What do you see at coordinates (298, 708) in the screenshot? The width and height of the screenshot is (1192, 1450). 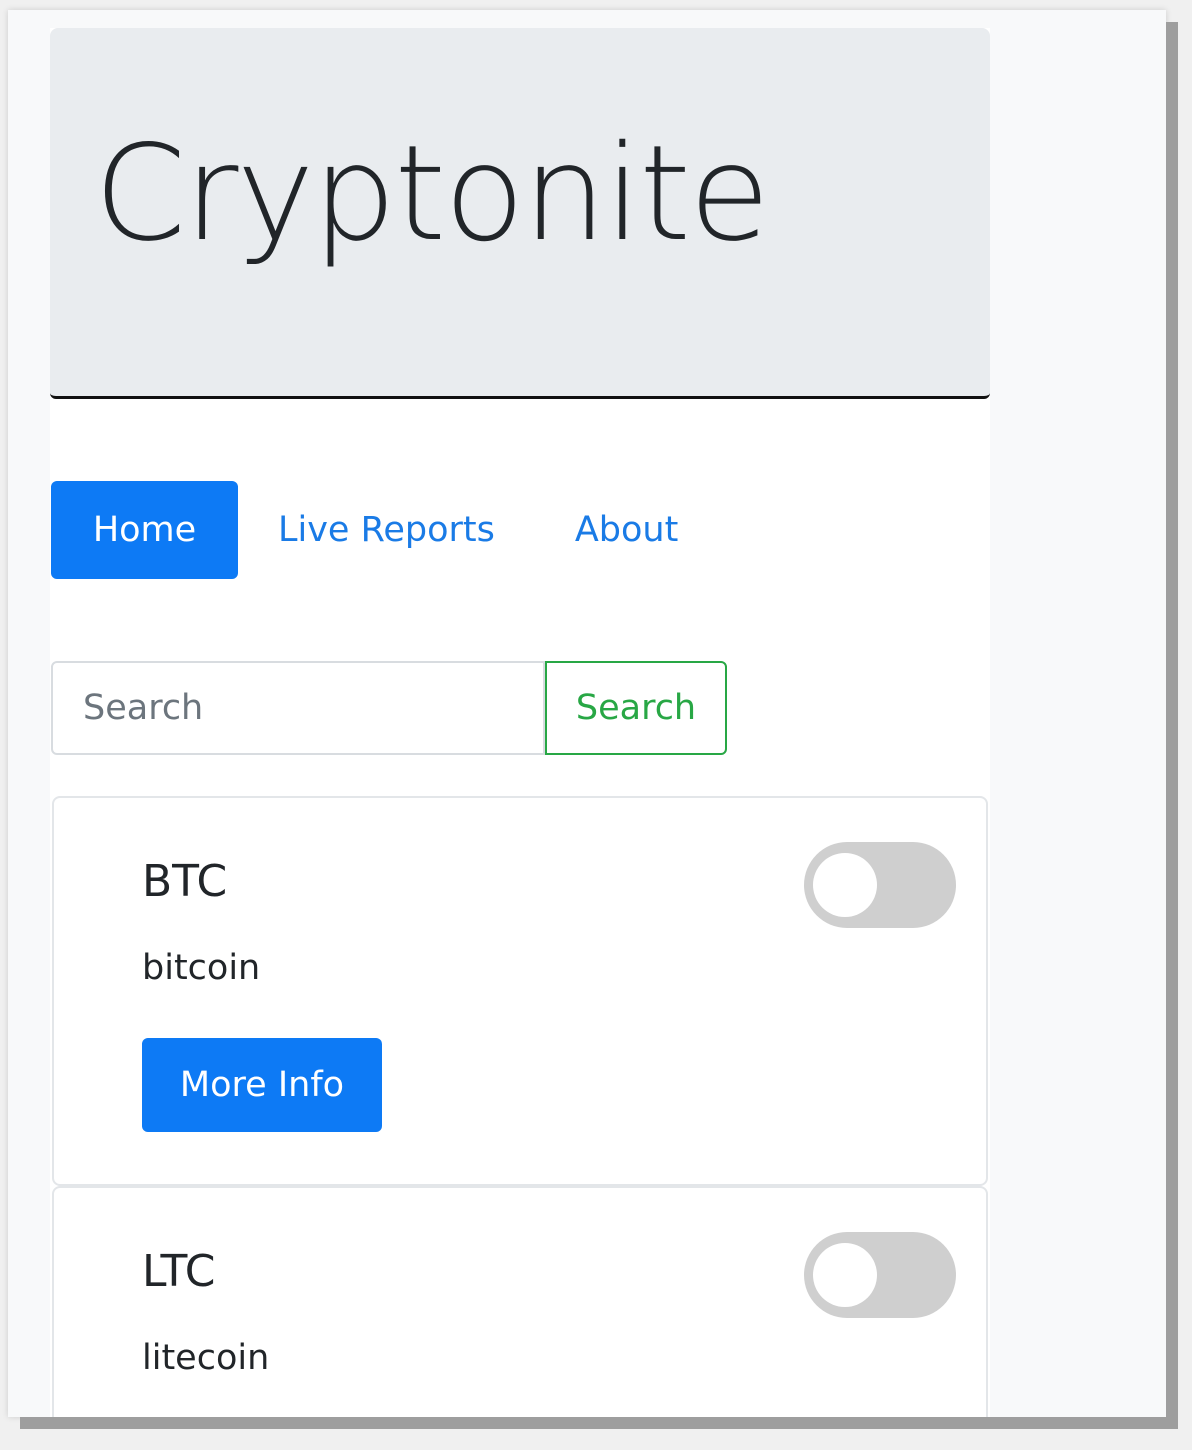 I see `search-input` at bounding box center [298, 708].